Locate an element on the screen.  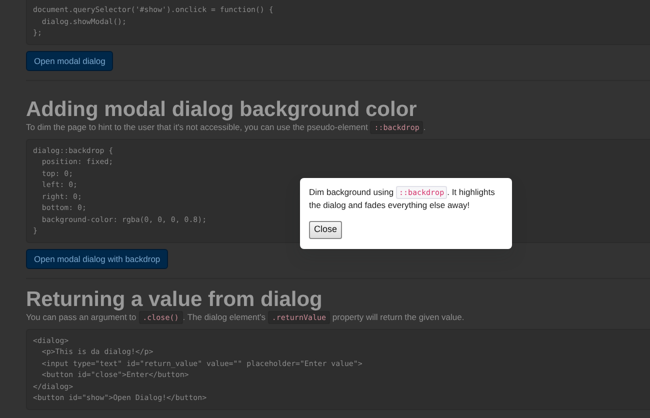
open-dialog-button: Open modal dialog with backdrop is located at coordinates (97, 259).